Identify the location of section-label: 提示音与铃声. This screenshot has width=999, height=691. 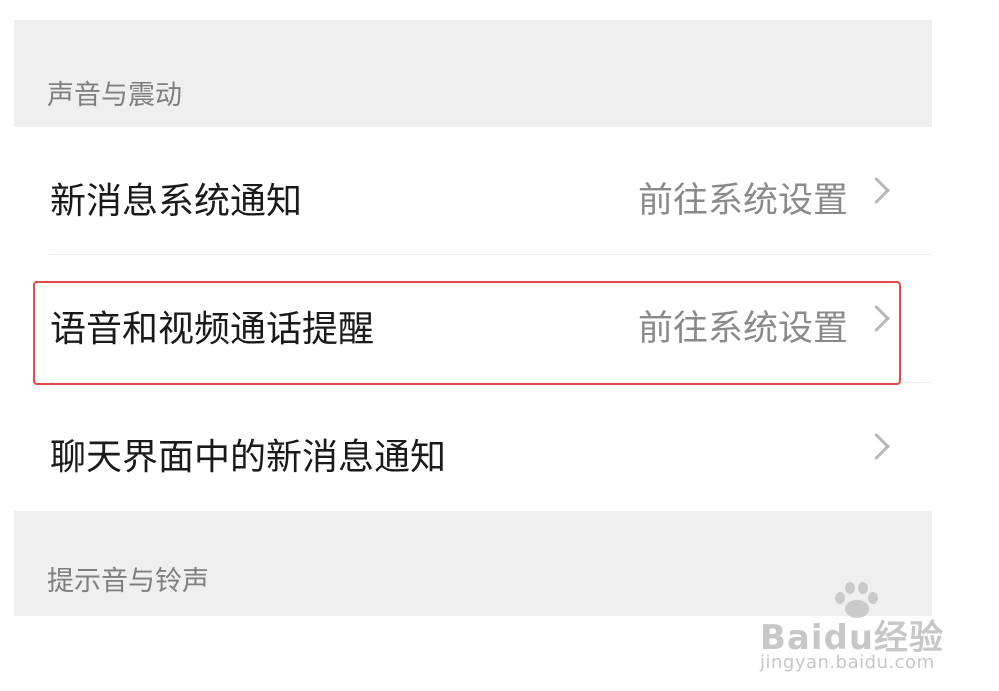
(128, 581).